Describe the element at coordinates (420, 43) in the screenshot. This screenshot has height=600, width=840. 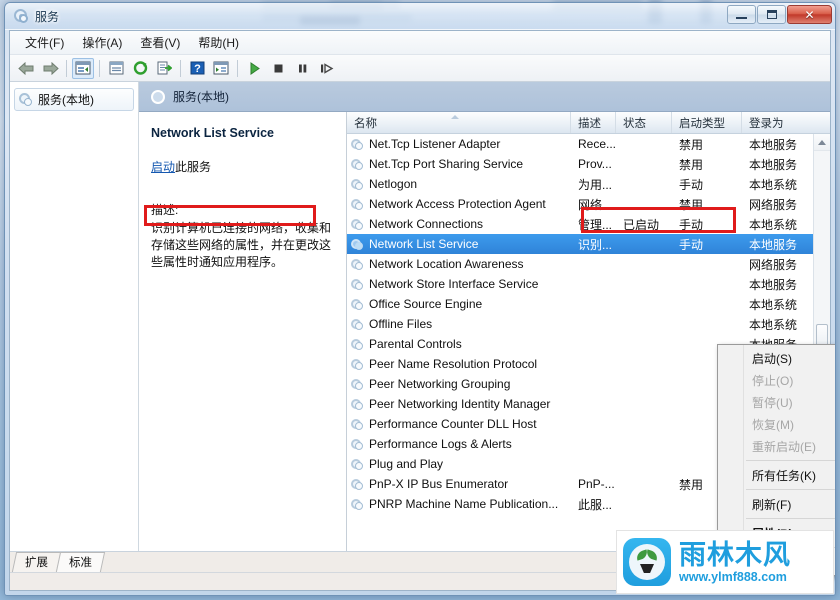
I see `menu-bar: 文件(F) 操作(A) 查看(V) 帮助(H)` at that location.